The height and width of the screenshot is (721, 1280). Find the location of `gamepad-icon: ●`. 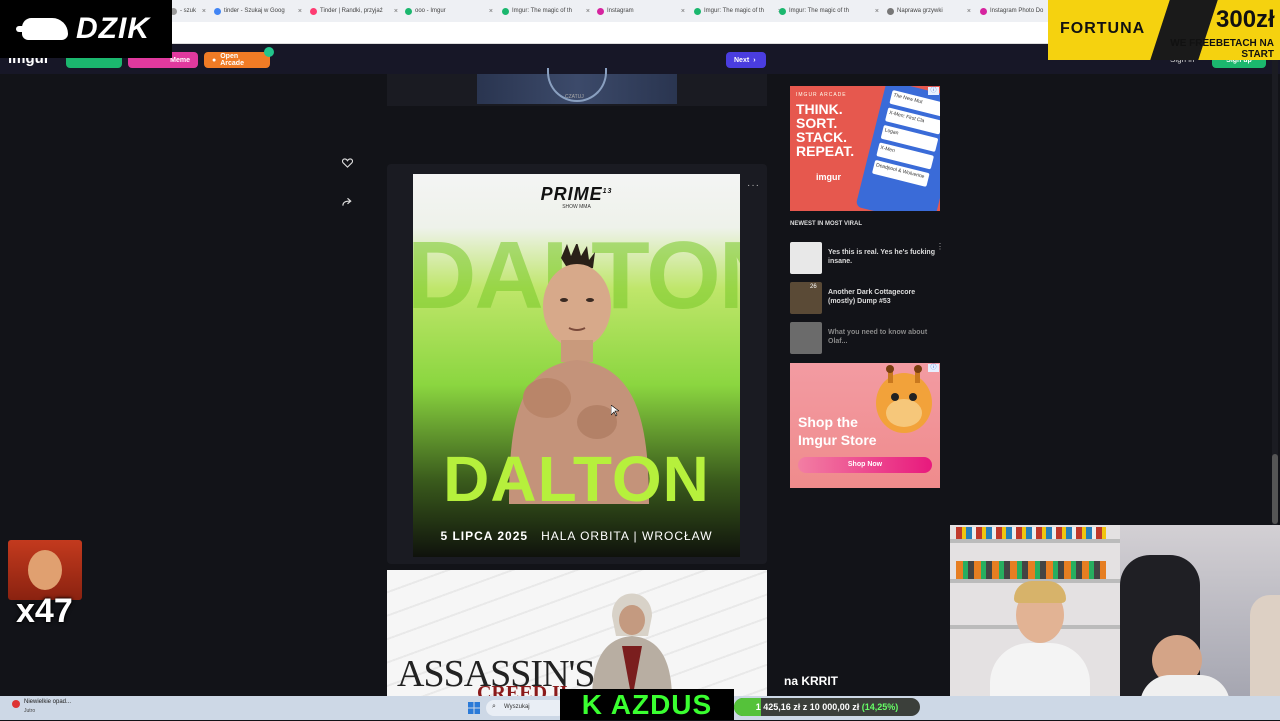

gamepad-icon: ● is located at coordinates (214, 60).